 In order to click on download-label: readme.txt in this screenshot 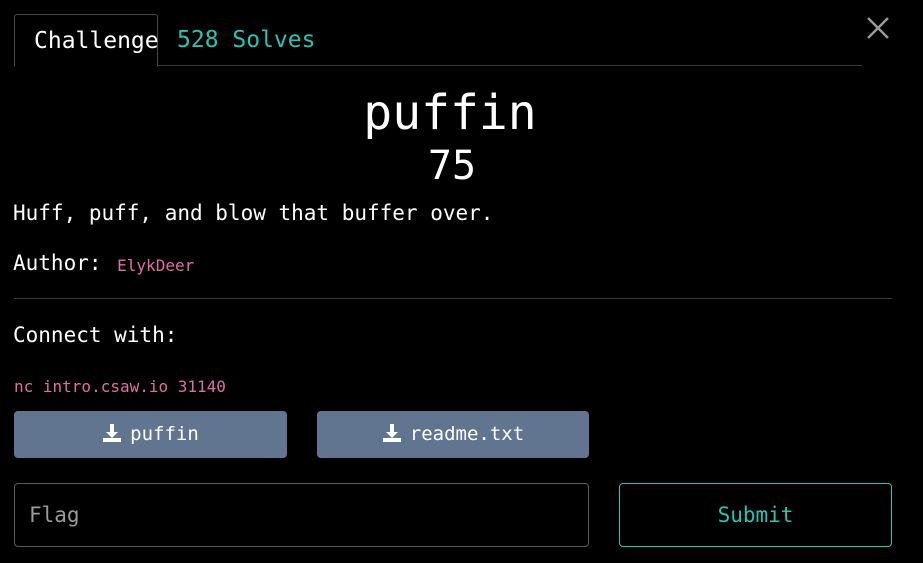, I will do `click(467, 434)`.